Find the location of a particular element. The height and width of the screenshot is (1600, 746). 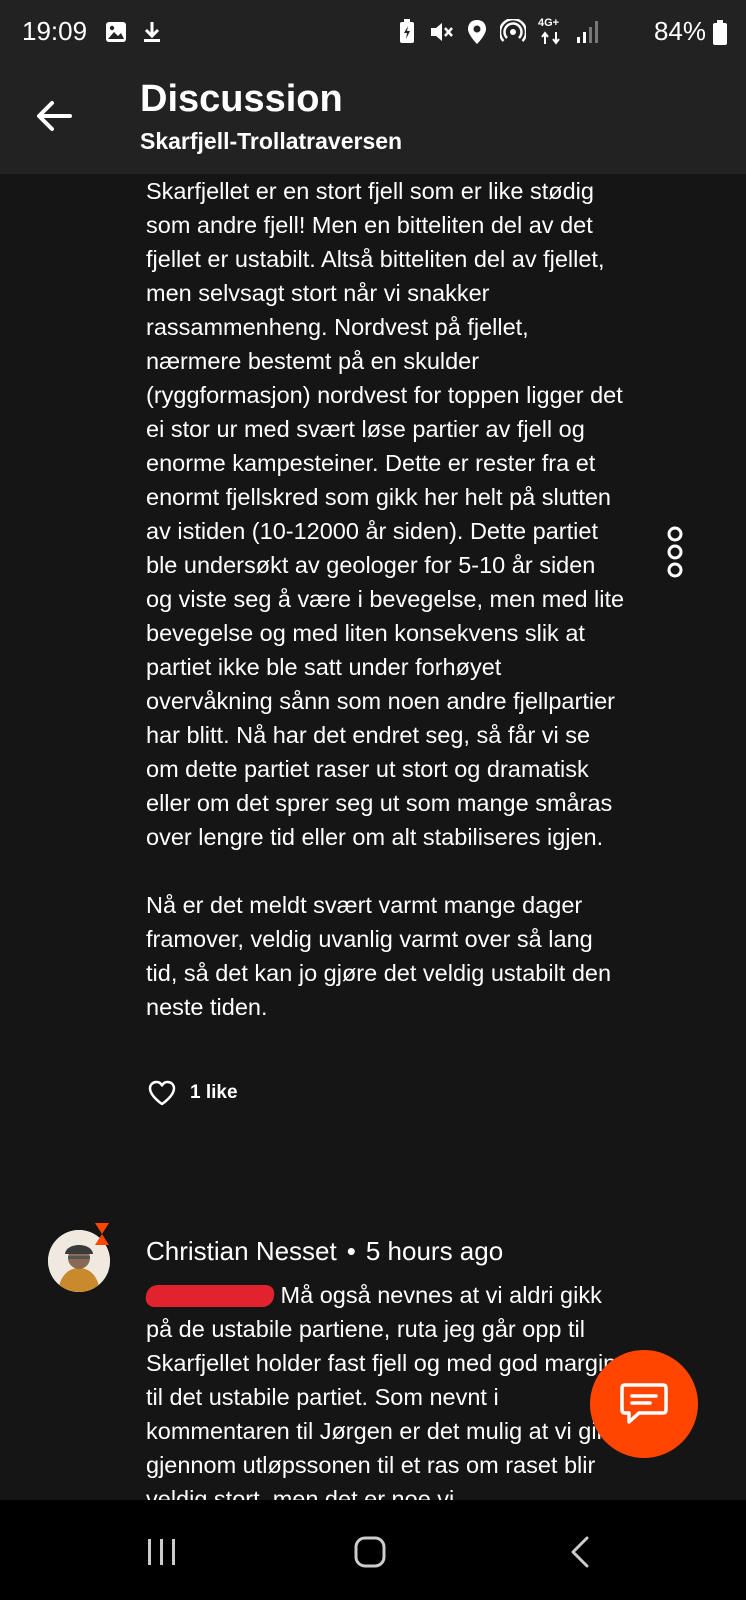

home-icon is located at coordinates (370, 1552).